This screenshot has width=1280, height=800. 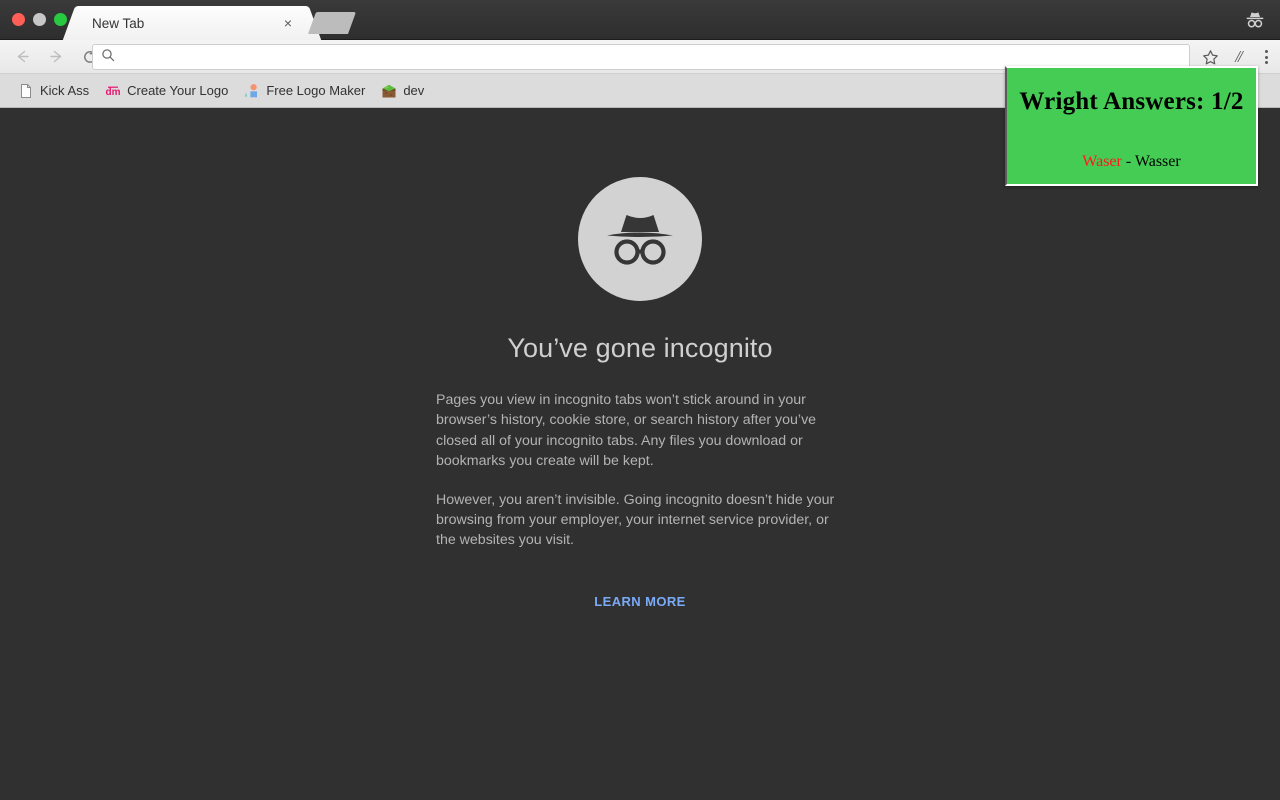 I want to click on svg-text: dm, so click(x=113, y=92).